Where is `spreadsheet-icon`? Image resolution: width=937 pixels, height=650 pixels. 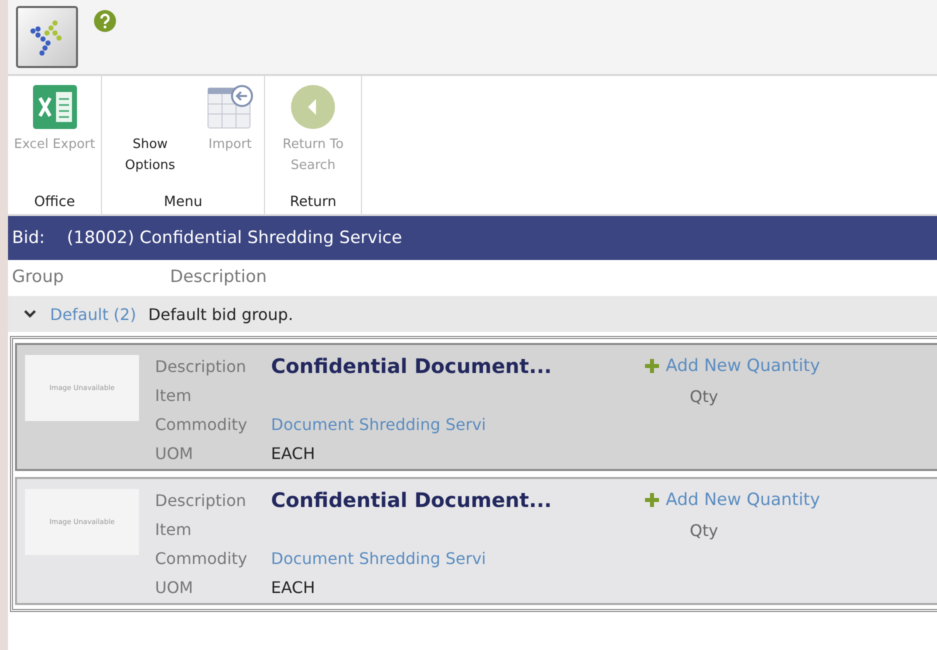 spreadsheet-icon is located at coordinates (55, 107).